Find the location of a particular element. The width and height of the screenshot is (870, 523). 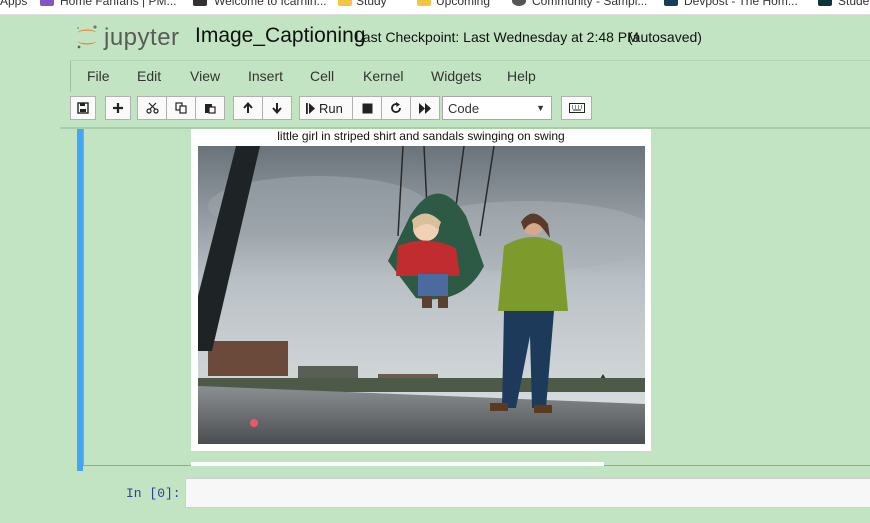

arrow-down-icon is located at coordinates (277, 108).